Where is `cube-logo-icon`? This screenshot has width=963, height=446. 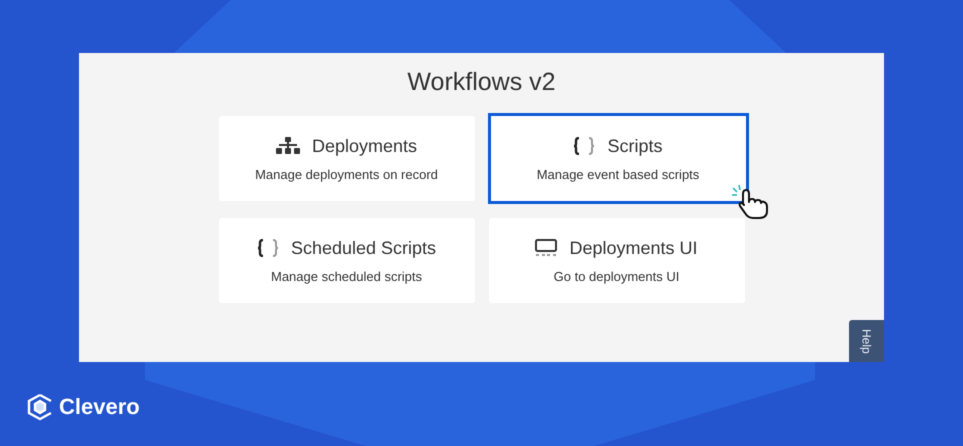
cube-logo-icon is located at coordinates (40, 407).